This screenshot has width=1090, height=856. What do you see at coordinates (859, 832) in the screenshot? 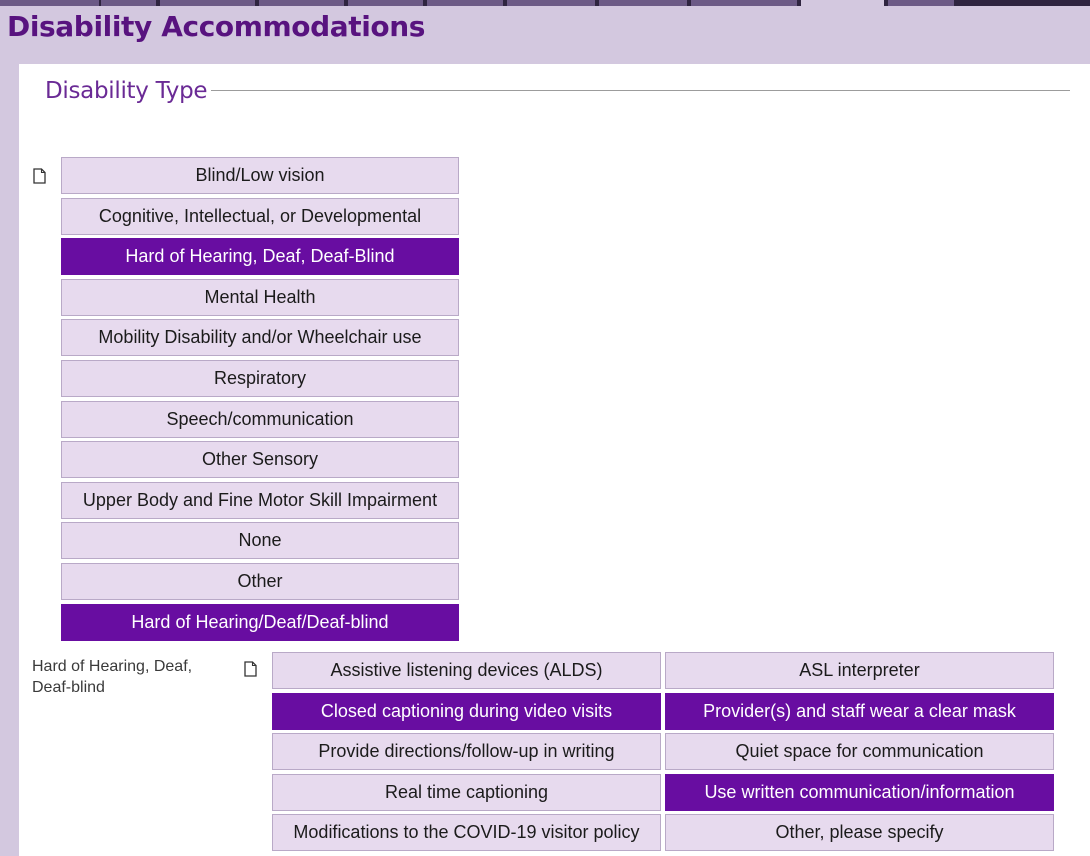
I see `accommodation-option: Other, please specify` at bounding box center [859, 832].